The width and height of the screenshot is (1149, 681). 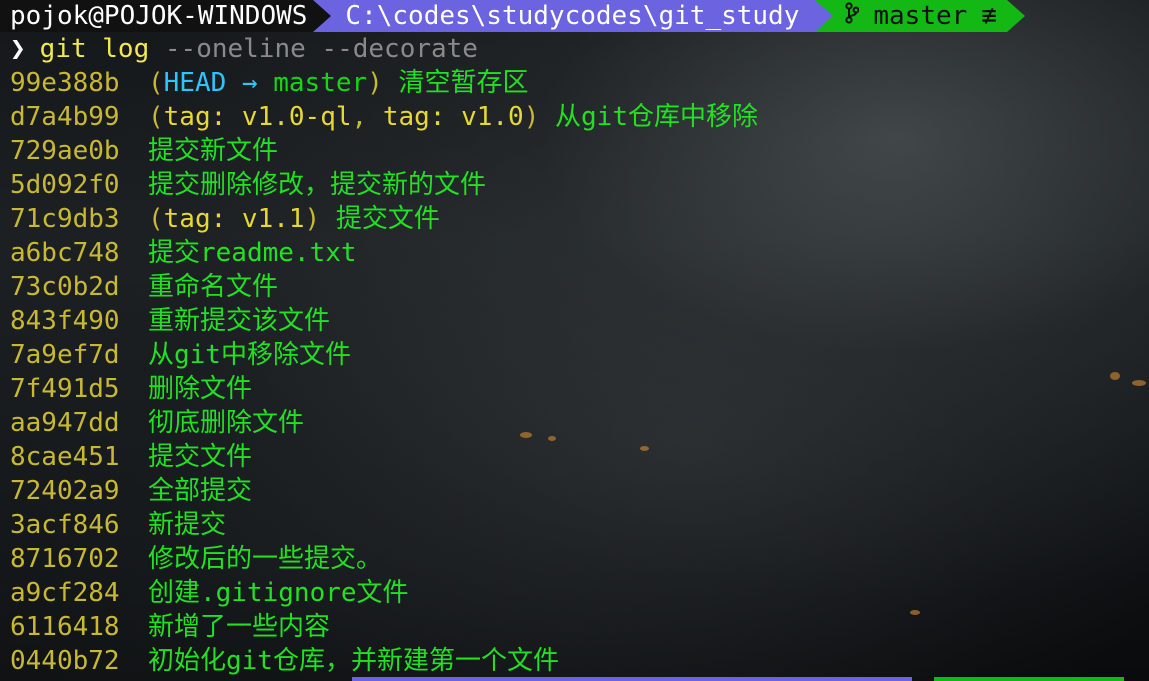 I want to click on log-row: 0440b72 初始化git仓库，并新建第一个文件, so click(x=384, y=661).